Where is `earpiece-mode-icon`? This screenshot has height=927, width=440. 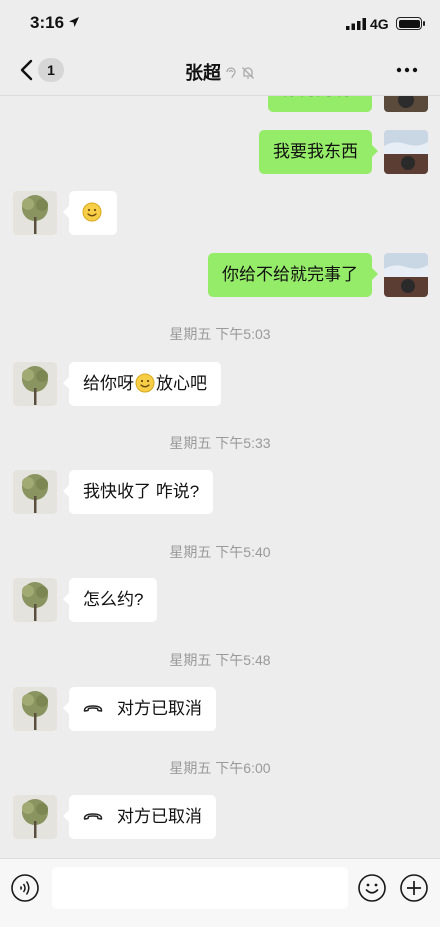 earpiece-mode-icon is located at coordinates (231, 73).